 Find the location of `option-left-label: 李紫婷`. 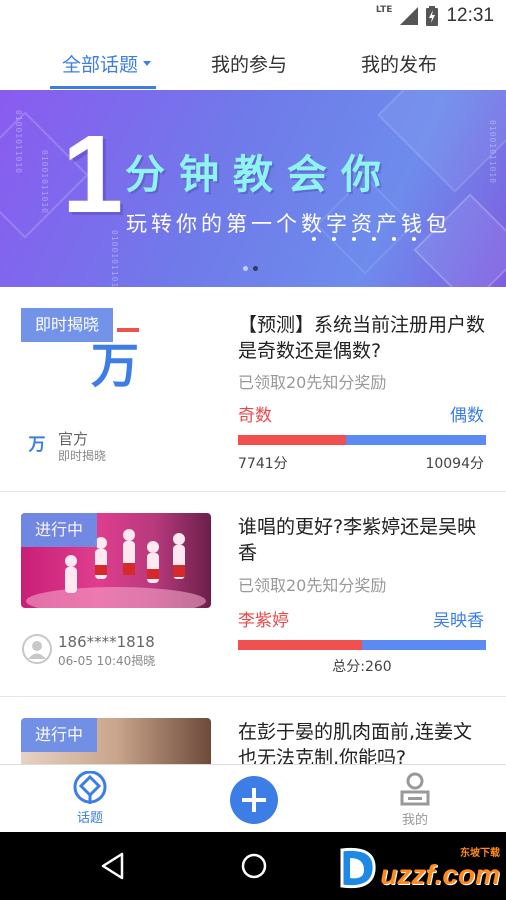

option-left-label: 李紫婷 is located at coordinates (263, 618).